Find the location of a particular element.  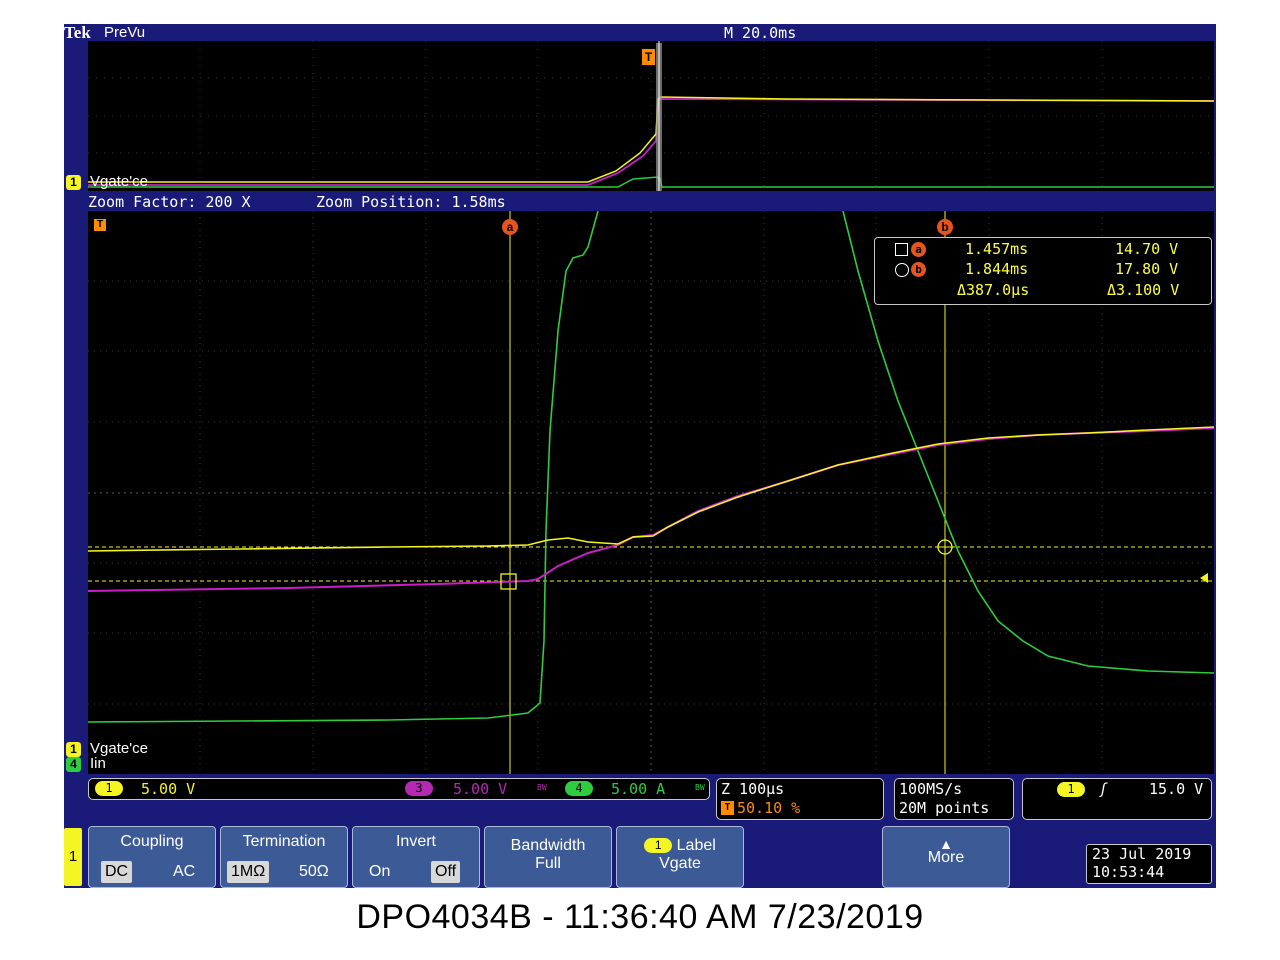

overview-trace-ch3 is located at coordinates (651, 142).